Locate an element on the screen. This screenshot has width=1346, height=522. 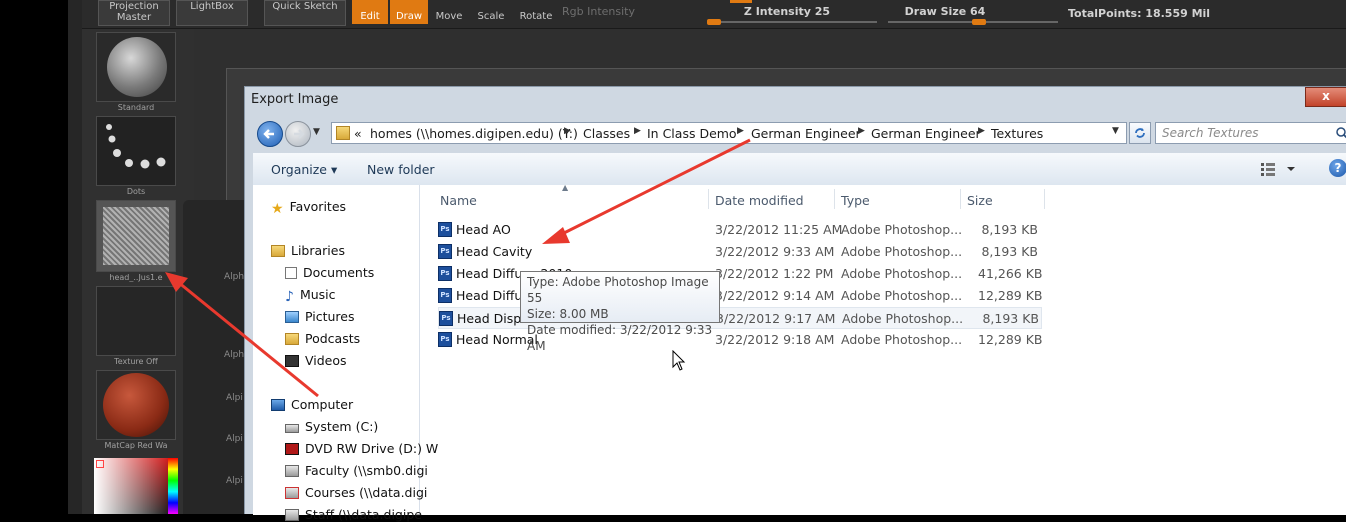
back-button is located at coordinates (270, 134).